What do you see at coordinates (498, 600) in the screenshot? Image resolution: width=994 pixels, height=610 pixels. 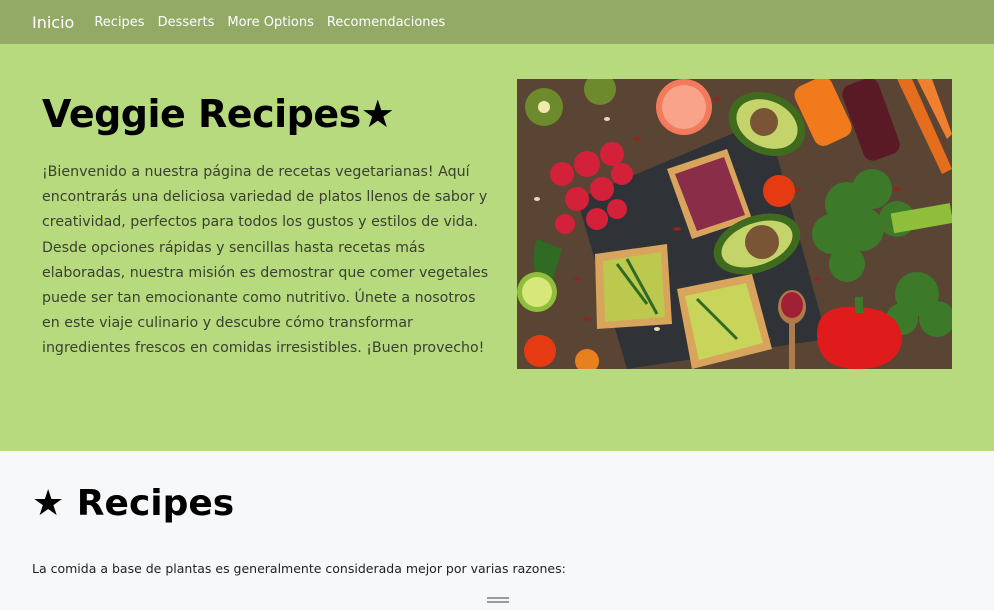 I see `drag-handle-icon` at bounding box center [498, 600].